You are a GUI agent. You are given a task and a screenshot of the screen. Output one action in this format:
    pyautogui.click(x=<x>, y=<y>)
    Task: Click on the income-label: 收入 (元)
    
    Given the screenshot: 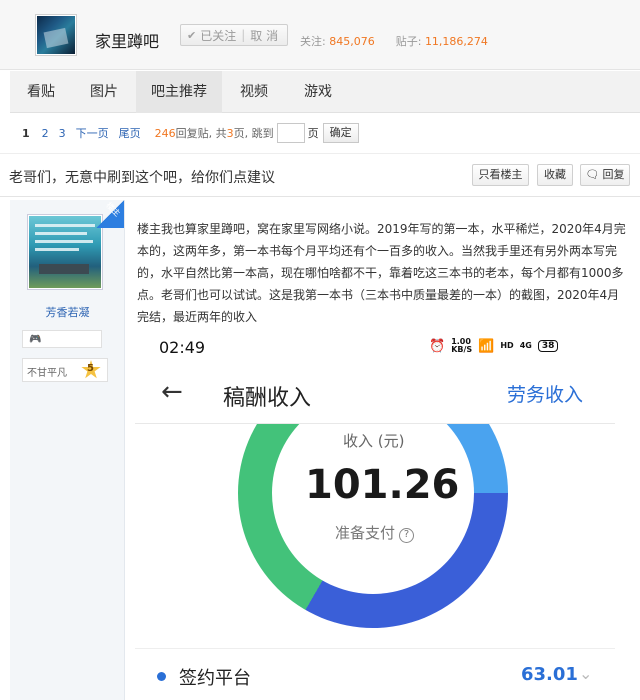 What is the action you would take?
    pyautogui.click(x=374, y=441)
    